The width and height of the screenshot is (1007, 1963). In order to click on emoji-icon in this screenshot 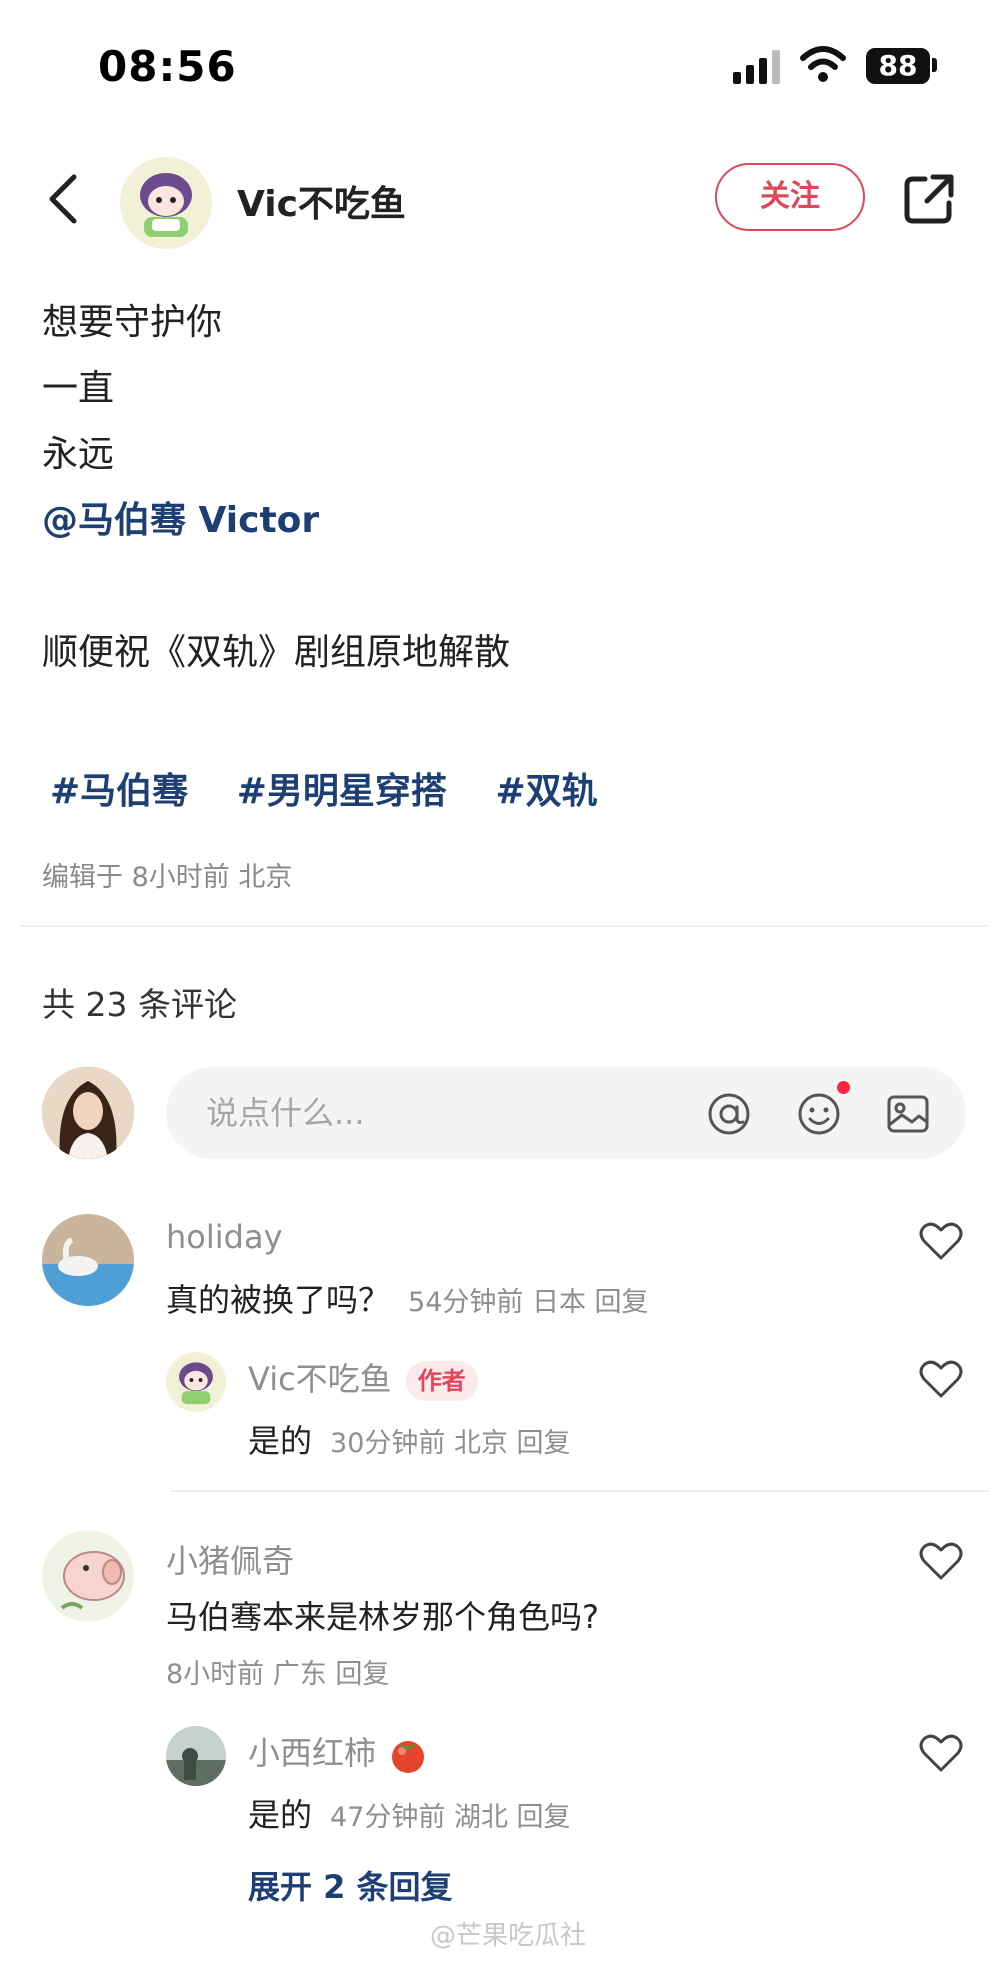, I will do `click(819, 1114)`.